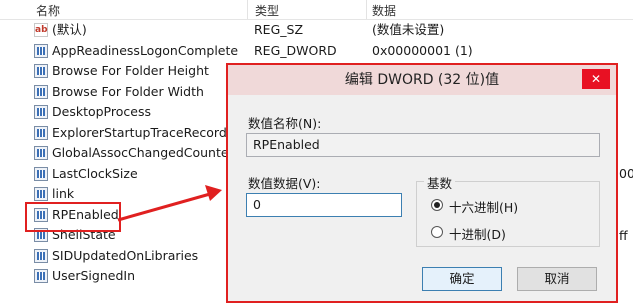  Describe the element at coordinates (557, 279) in the screenshot. I see `cancel-button: 取消` at that location.